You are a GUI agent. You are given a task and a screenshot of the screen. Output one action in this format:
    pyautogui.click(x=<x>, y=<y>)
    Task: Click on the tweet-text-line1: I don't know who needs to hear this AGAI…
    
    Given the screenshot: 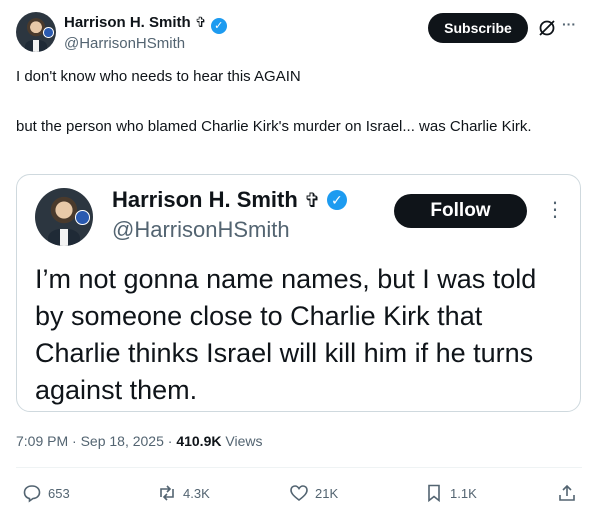 What is the action you would take?
    pyautogui.click(x=158, y=76)
    